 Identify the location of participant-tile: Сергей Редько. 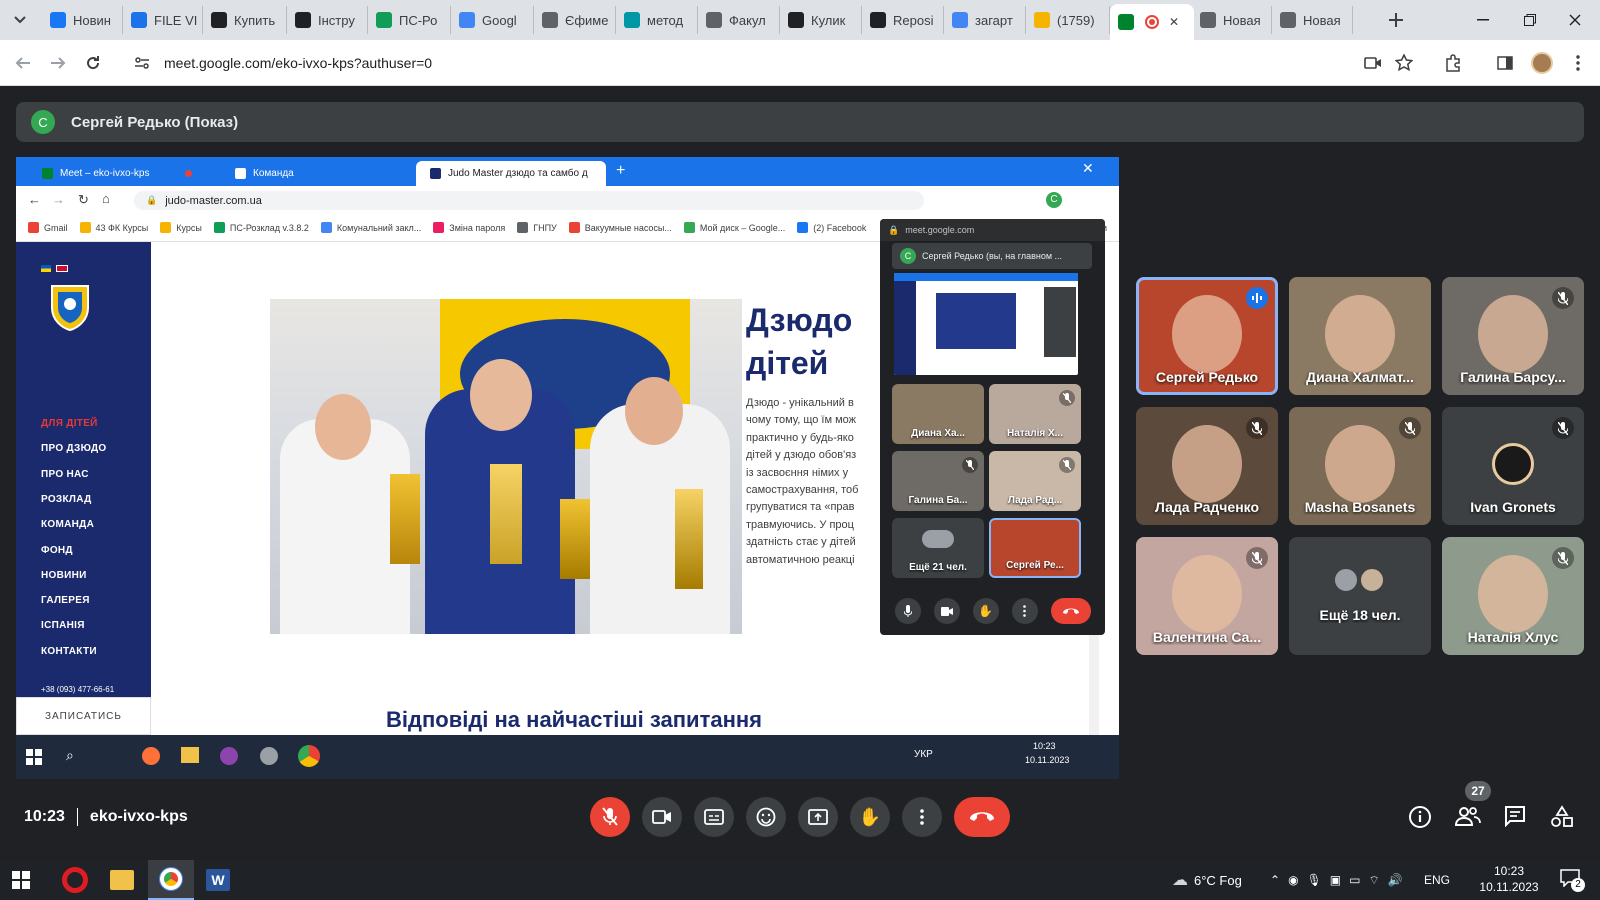
(1207, 336).